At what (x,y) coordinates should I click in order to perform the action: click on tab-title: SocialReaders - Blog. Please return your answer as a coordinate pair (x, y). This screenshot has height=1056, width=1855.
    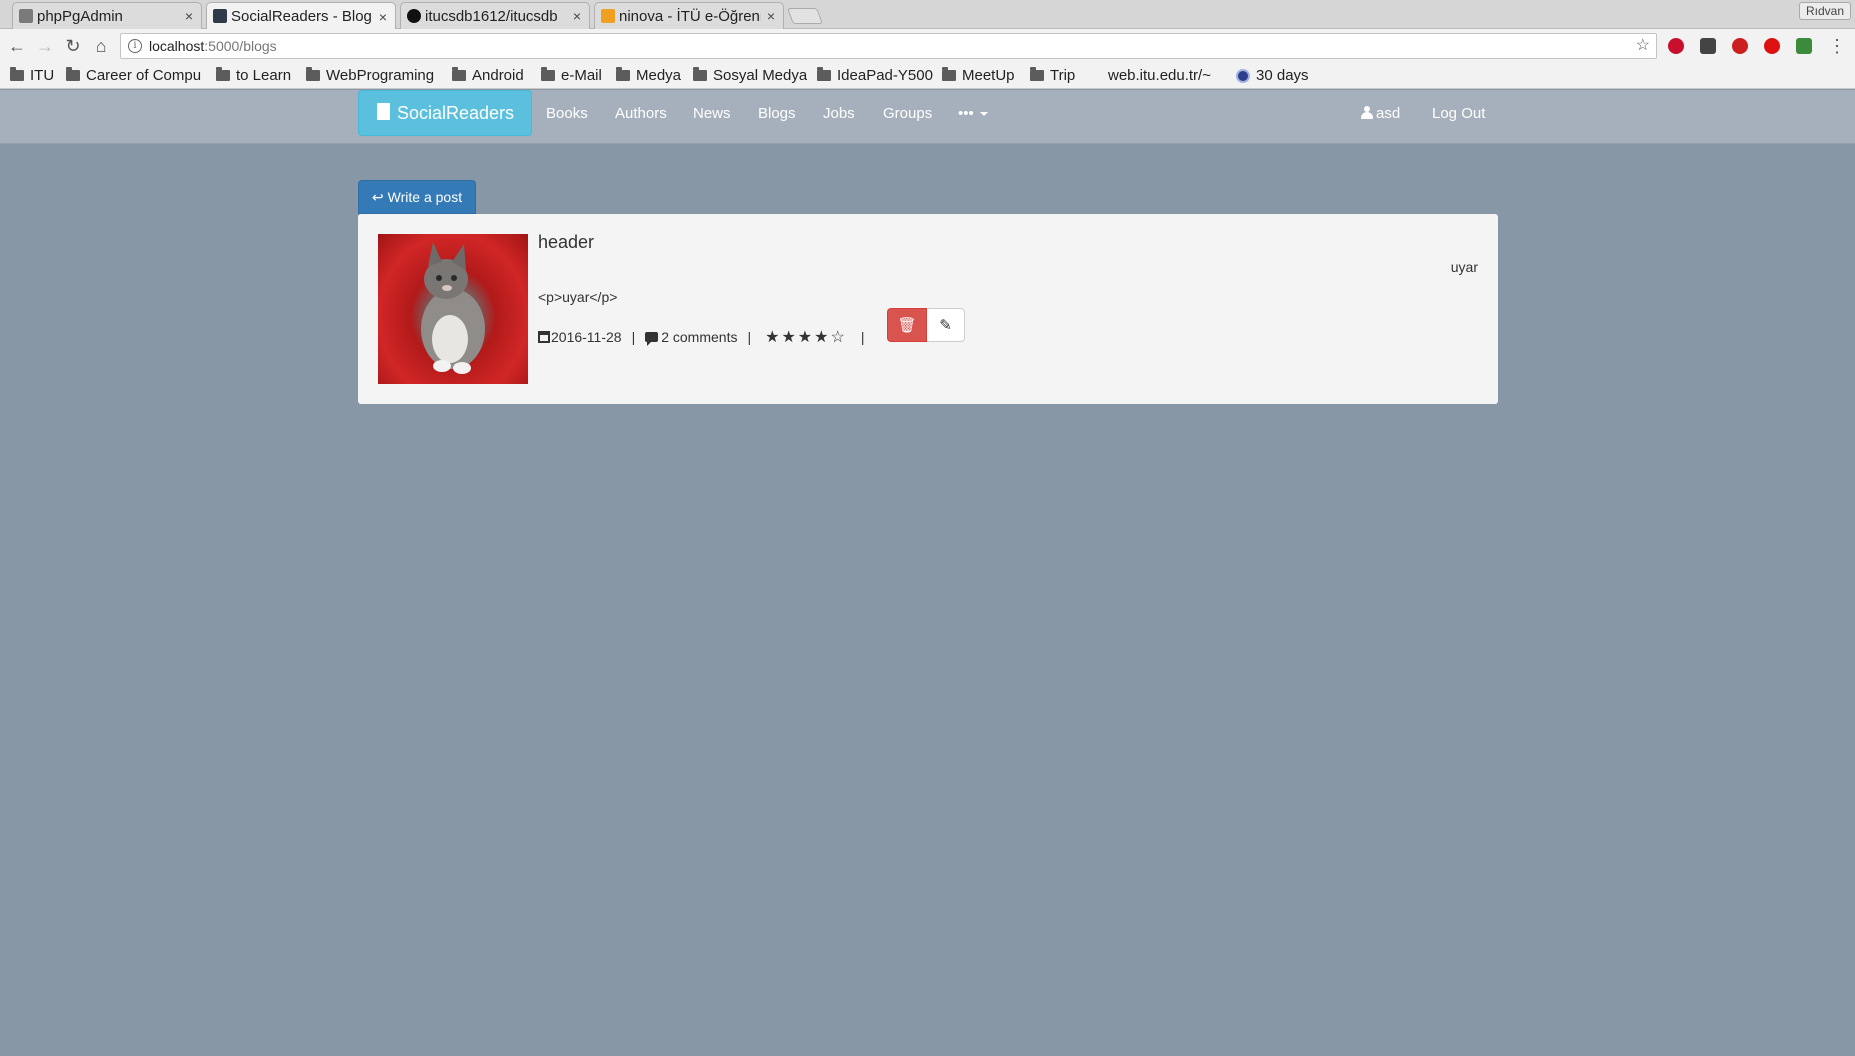
    Looking at the image, I should click on (301, 16).